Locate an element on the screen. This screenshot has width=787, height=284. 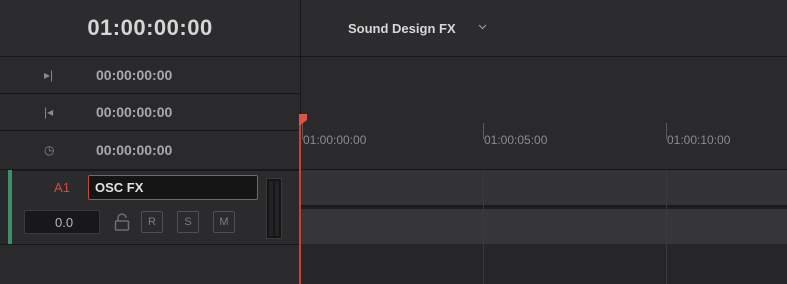
track-name-field: OSC FX is located at coordinates (173, 187).